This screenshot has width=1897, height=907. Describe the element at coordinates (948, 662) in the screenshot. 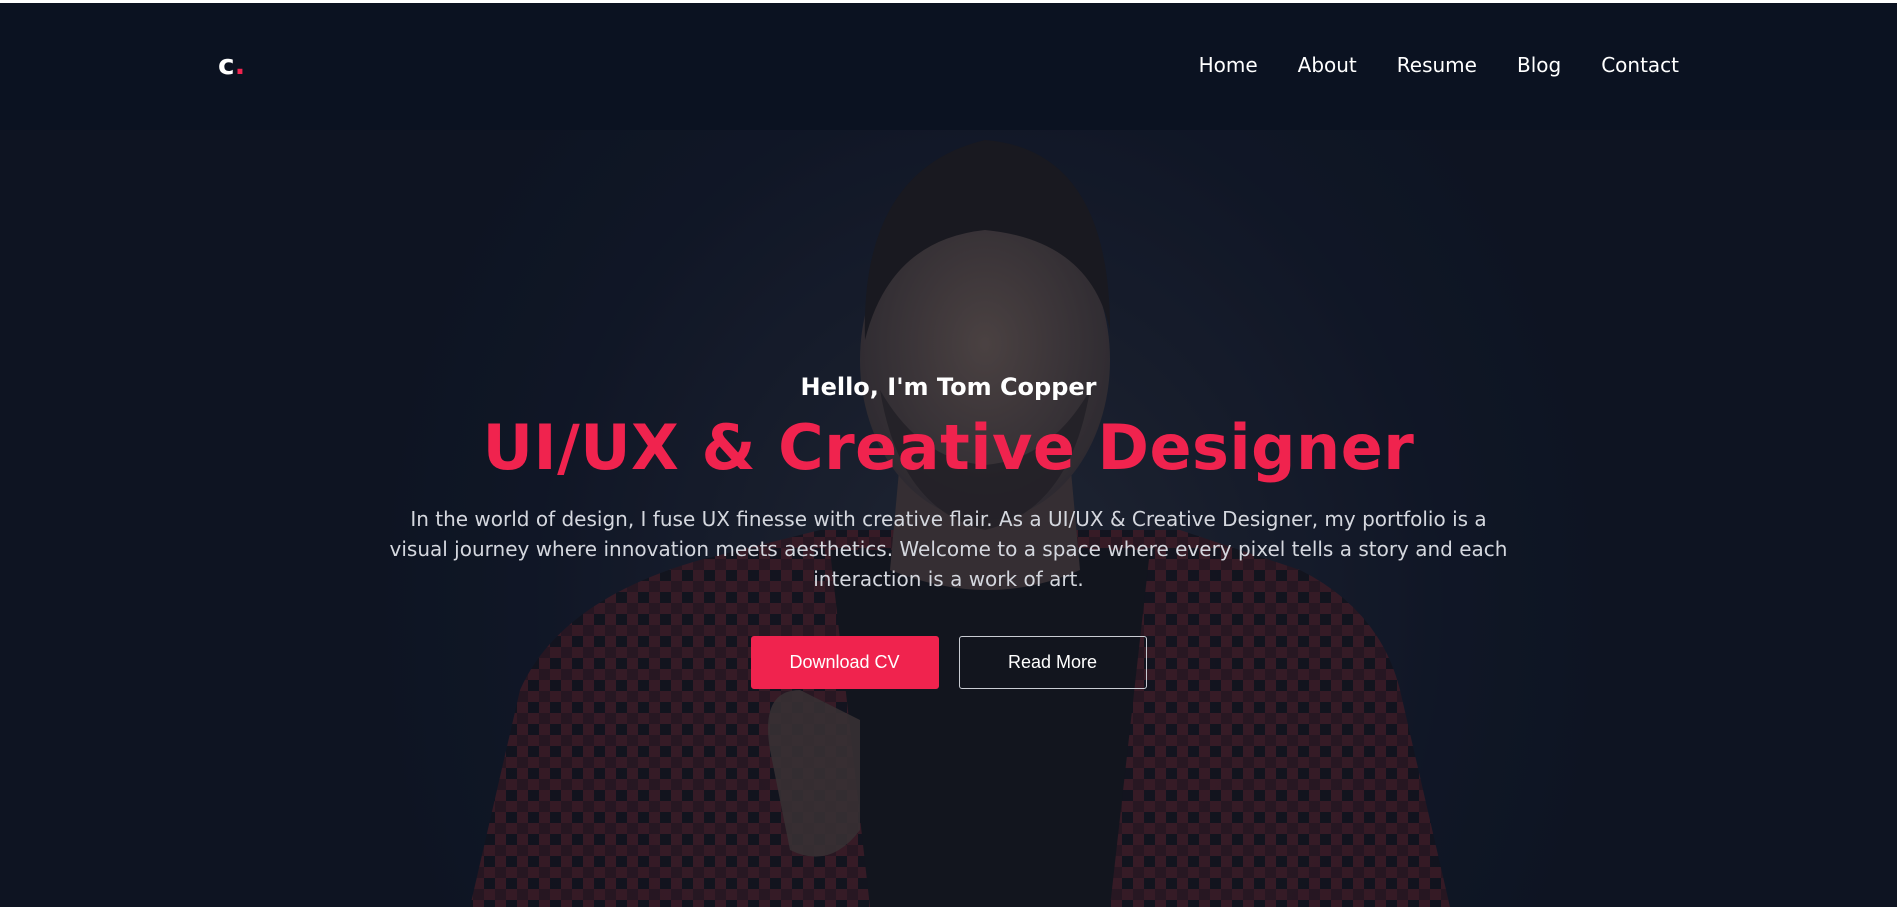

I see `hero-buttons: Download CV Read More` at that location.